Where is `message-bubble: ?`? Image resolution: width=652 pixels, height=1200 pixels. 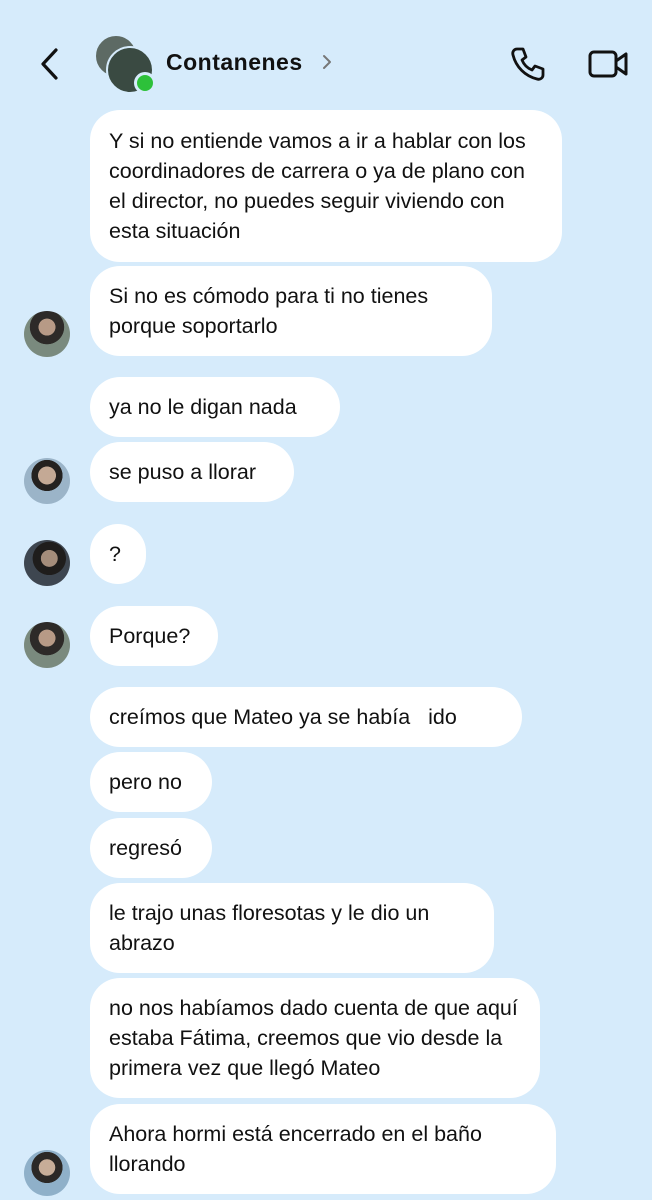 message-bubble: ? is located at coordinates (118, 554).